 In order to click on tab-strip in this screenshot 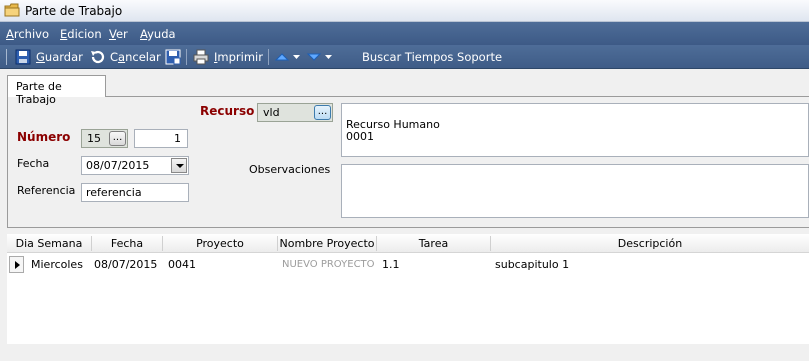, I will do `click(404, 82)`.